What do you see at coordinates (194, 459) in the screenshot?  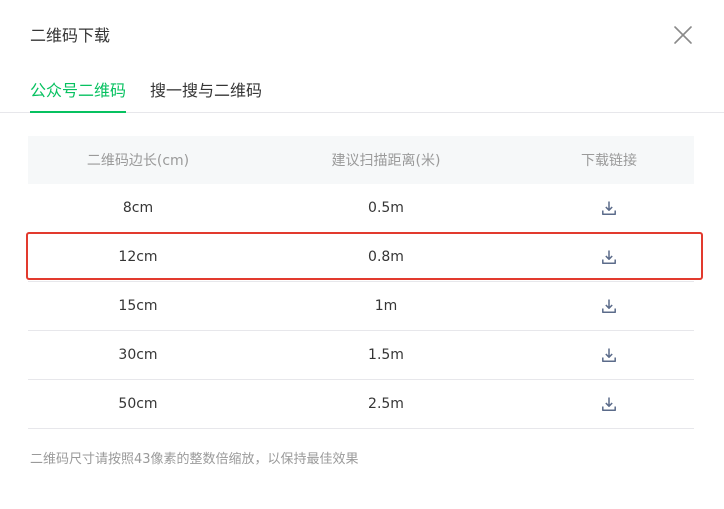 I see `size-hint-note: 二维码尺寸请按照43像素的整数倍缩放，以保持最佳效果` at bounding box center [194, 459].